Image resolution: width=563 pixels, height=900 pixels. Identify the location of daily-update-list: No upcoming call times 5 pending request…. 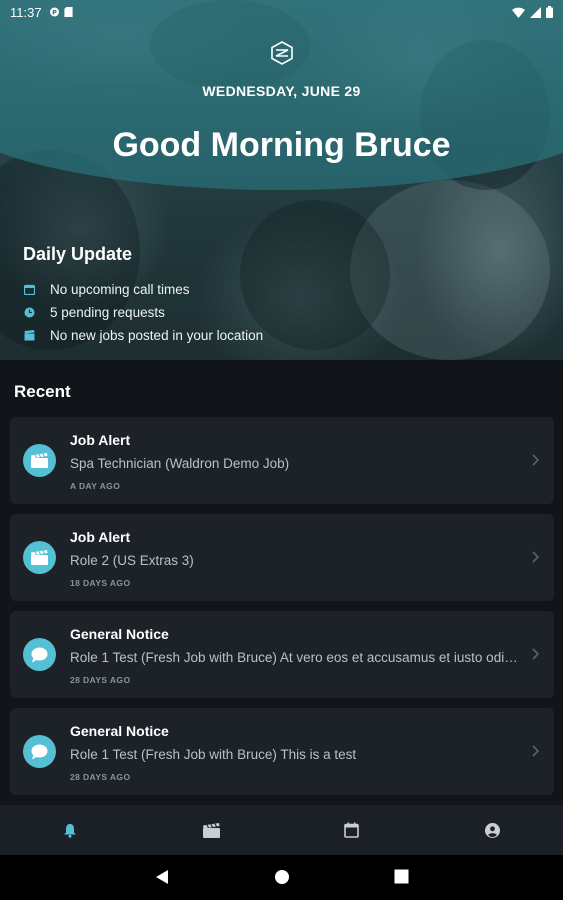
(143, 312).